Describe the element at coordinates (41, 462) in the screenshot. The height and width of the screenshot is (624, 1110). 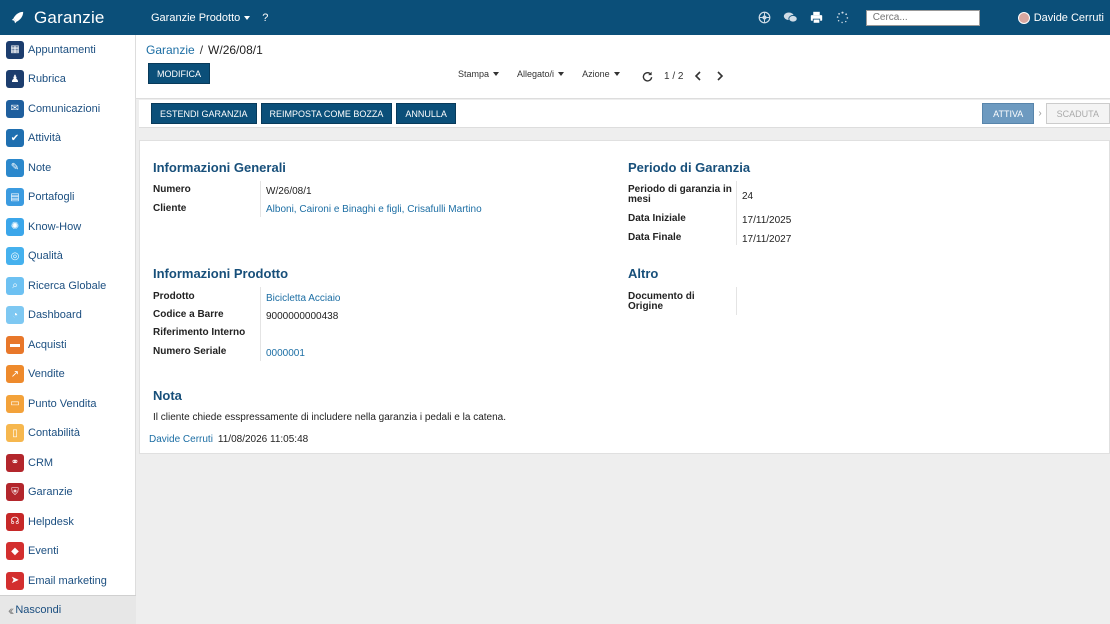
I see `sidebar-item-label: CRM` at that location.